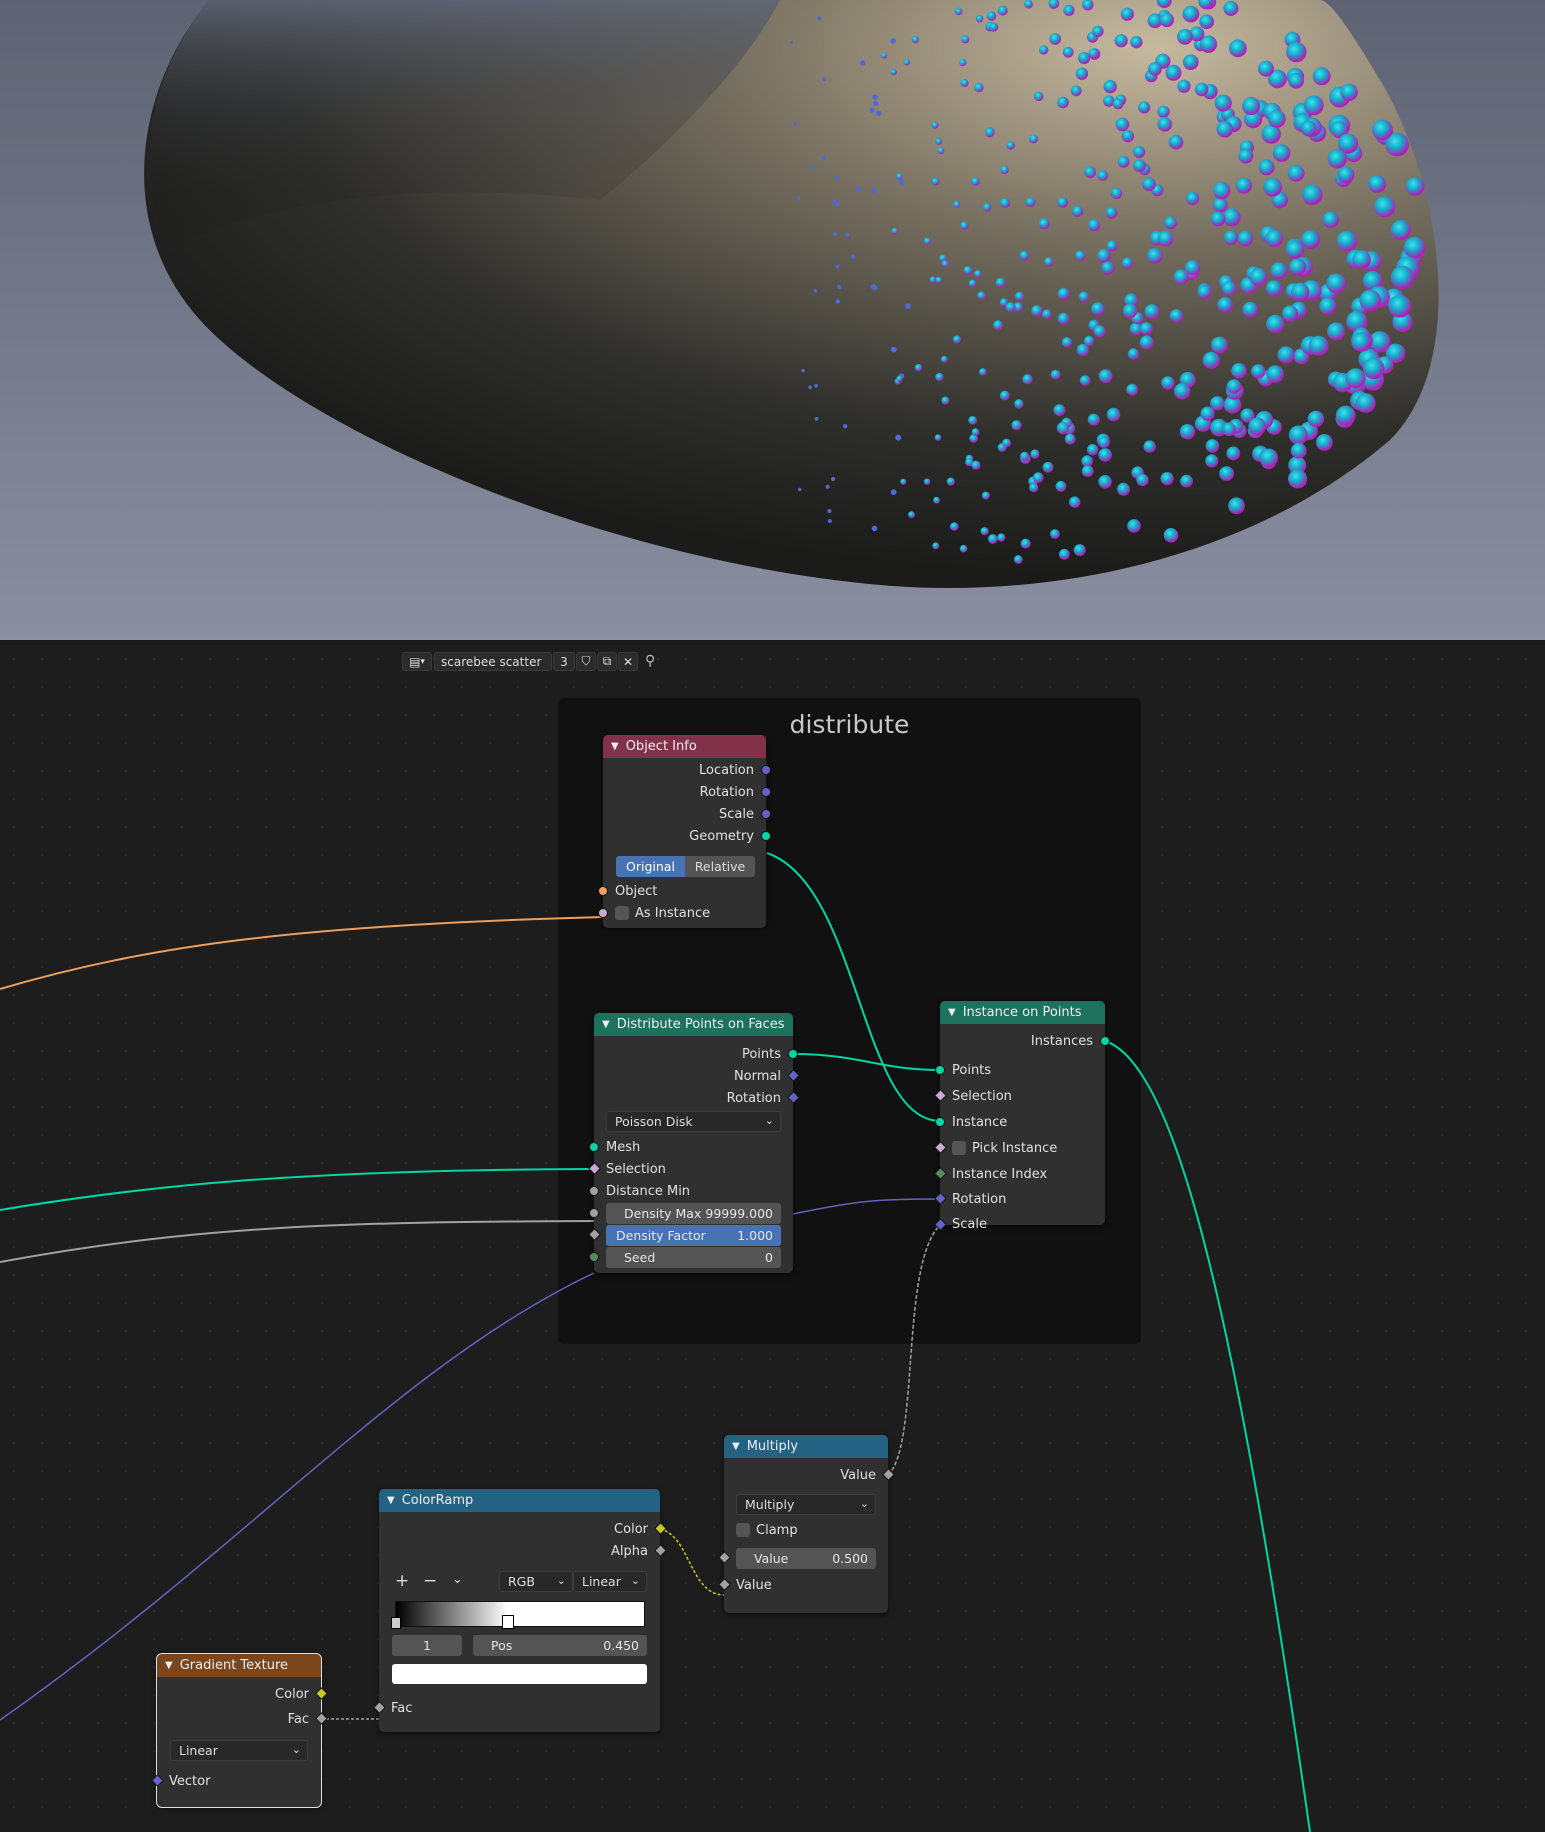  Describe the element at coordinates (766, 792) in the screenshot. I see `socket-rotation` at that location.